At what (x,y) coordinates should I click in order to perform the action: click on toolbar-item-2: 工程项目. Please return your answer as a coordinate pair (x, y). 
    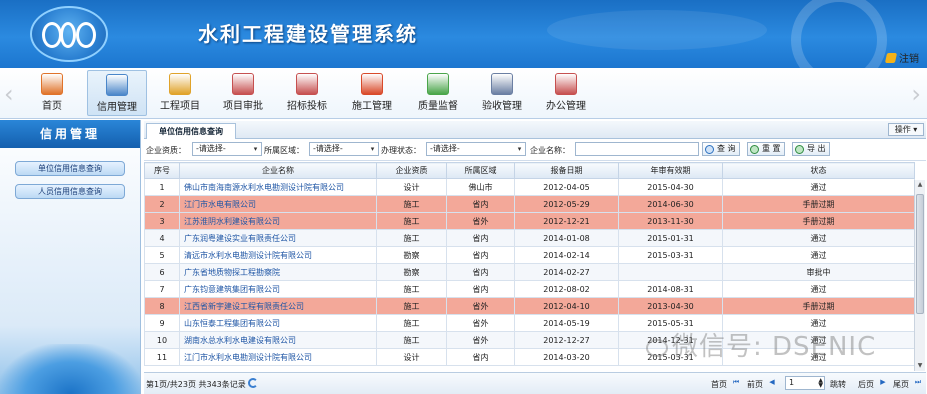
    Looking at the image, I should click on (180, 93).